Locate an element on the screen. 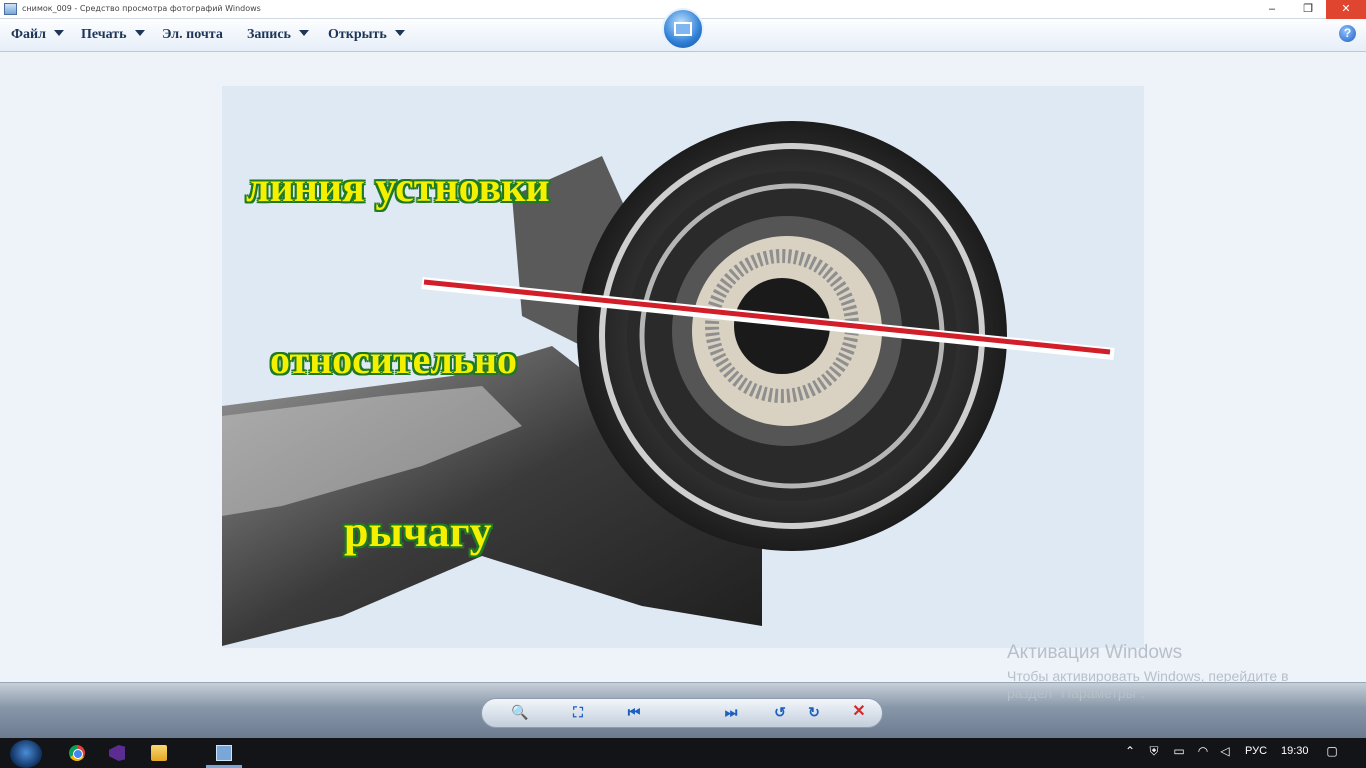 The image size is (1366, 768). rotate-right-icon: ↻ is located at coordinates (814, 712).